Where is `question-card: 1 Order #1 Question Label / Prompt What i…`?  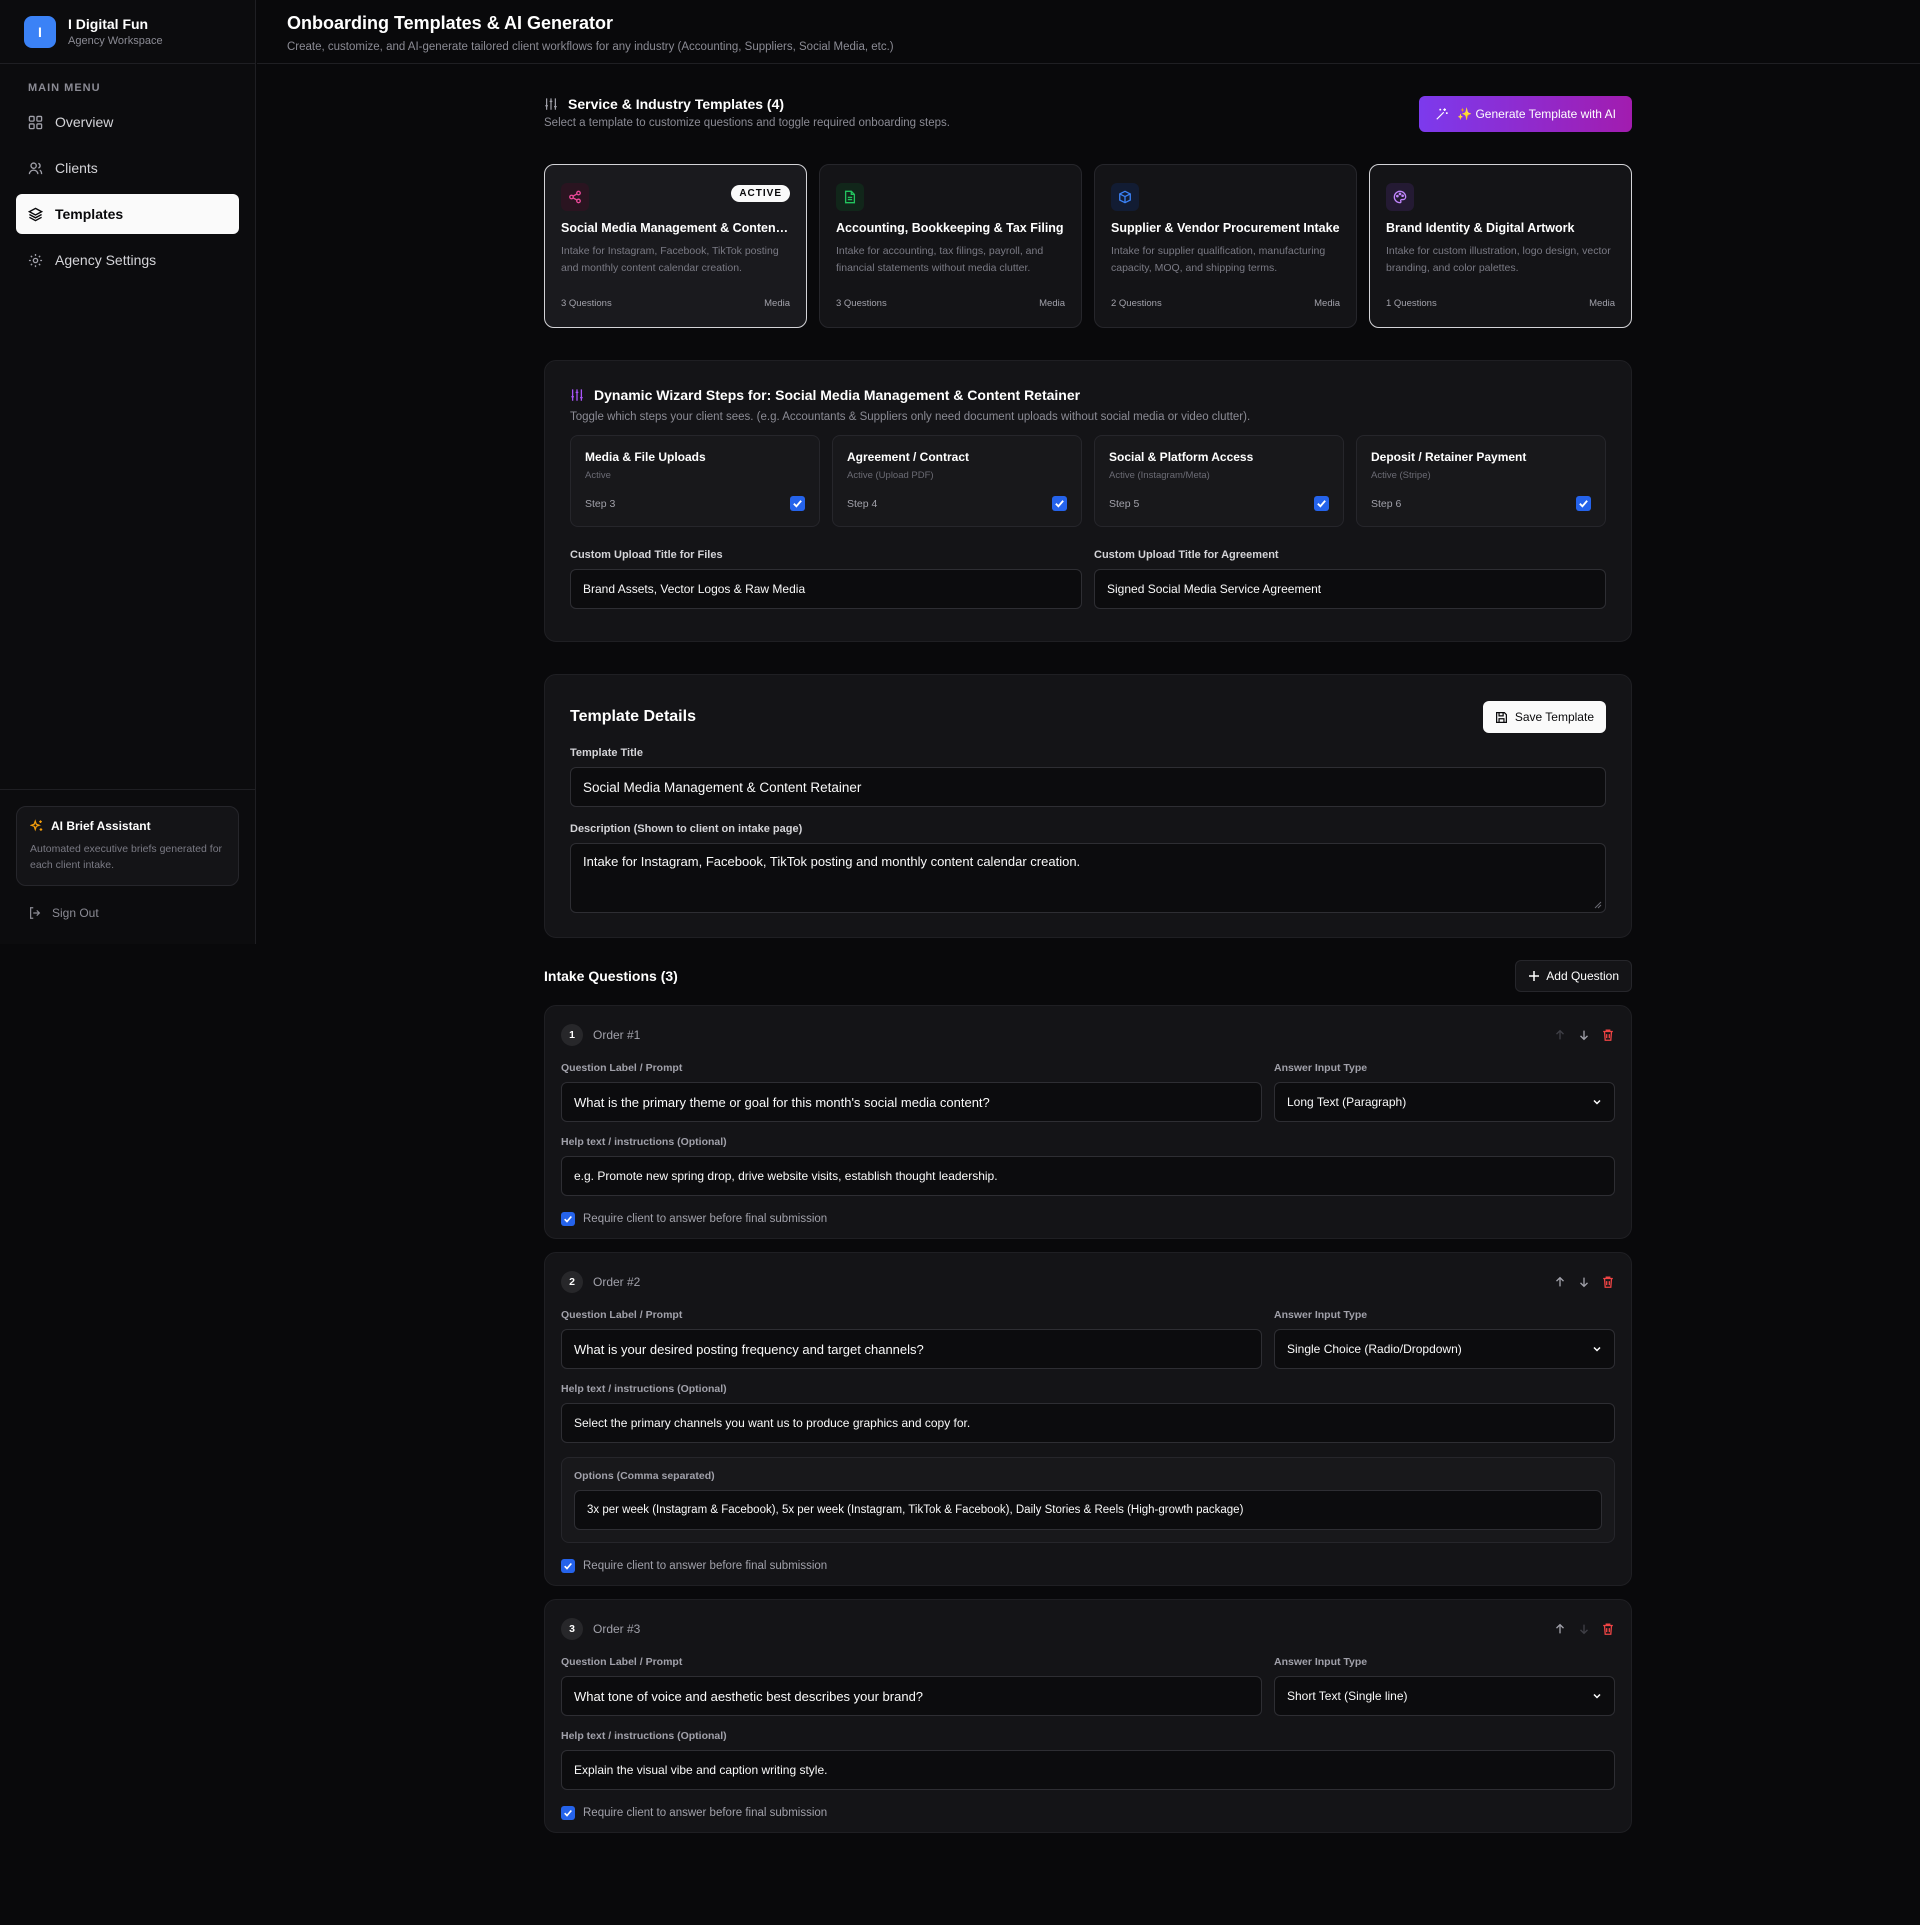
question-card: 1 Order #1 Question Label / Prompt What i… is located at coordinates (1088, 1122).